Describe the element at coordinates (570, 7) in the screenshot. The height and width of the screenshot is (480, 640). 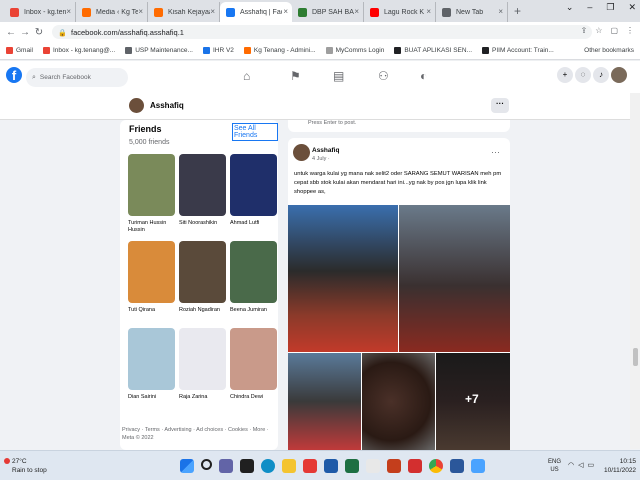
I see `tab-search-icon: ⌄` at that location.